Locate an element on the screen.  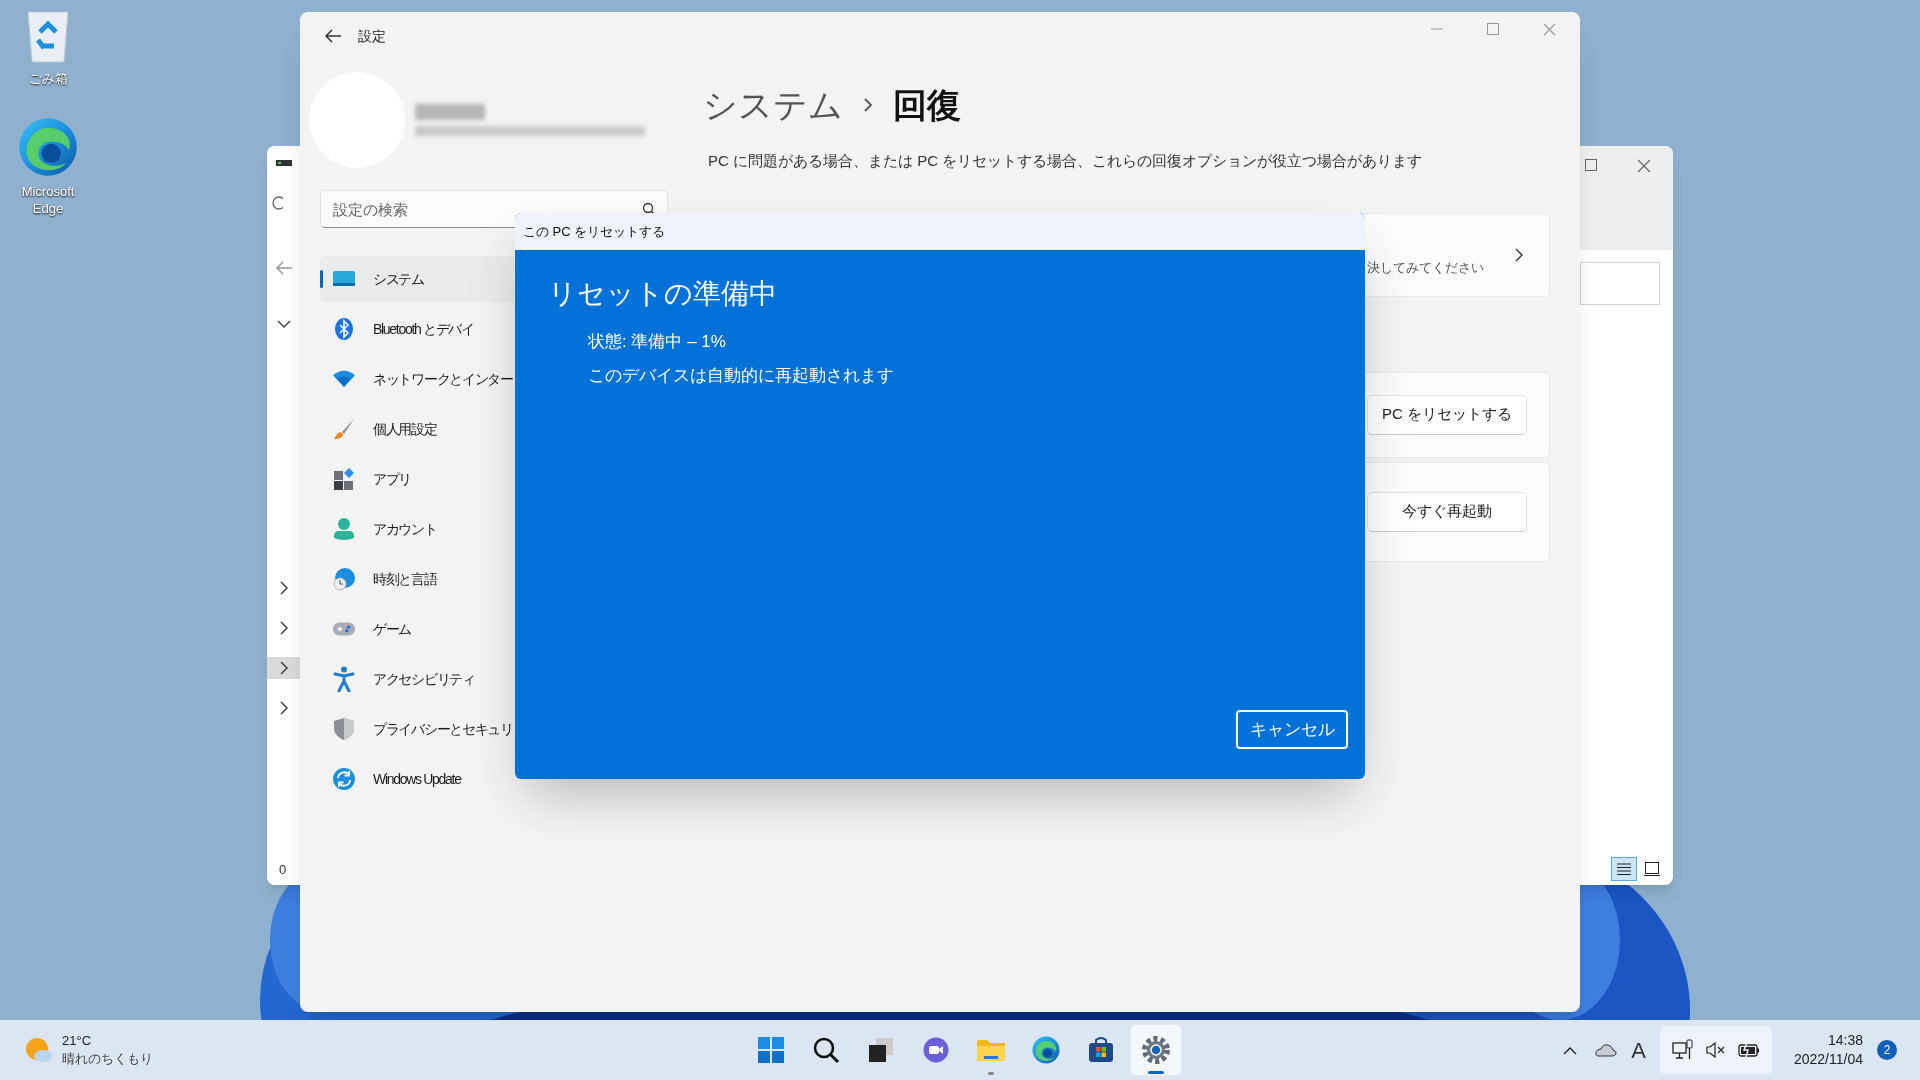
description: PC に問題がある場合、または PC をリセットする場合、これらの回復オプションが役立つ場合があります is located at coordinates (1066, 161).